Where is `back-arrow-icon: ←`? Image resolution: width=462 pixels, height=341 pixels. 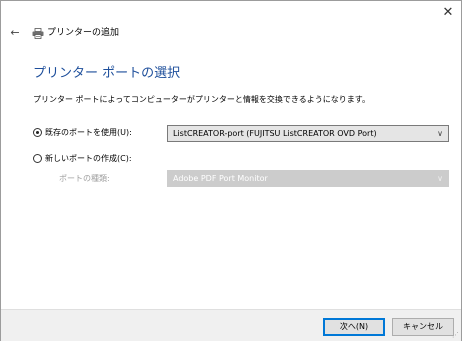
back-arrow-icon: ← is located at coordinates (15, 33).